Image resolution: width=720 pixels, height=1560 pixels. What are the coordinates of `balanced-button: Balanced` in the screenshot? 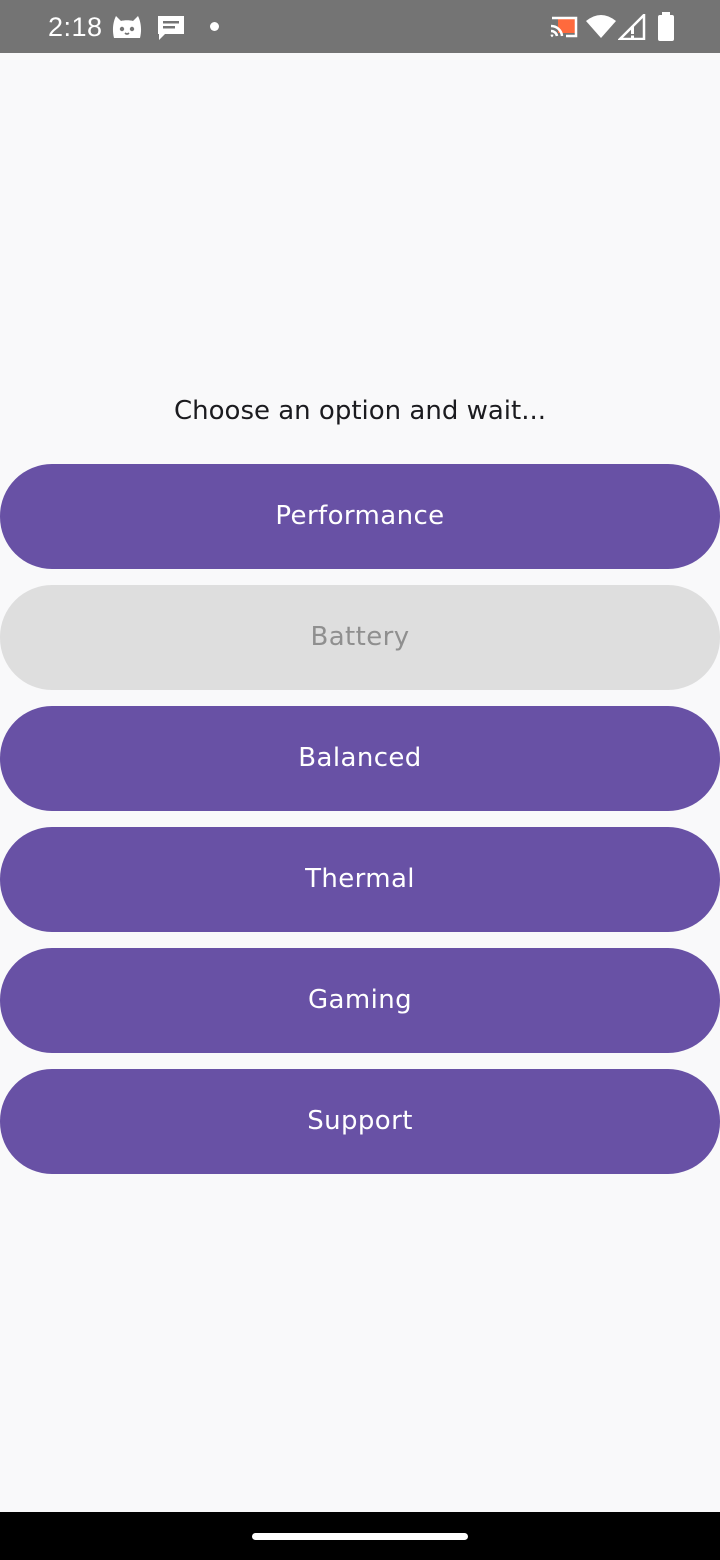 It's located at (360, 758).